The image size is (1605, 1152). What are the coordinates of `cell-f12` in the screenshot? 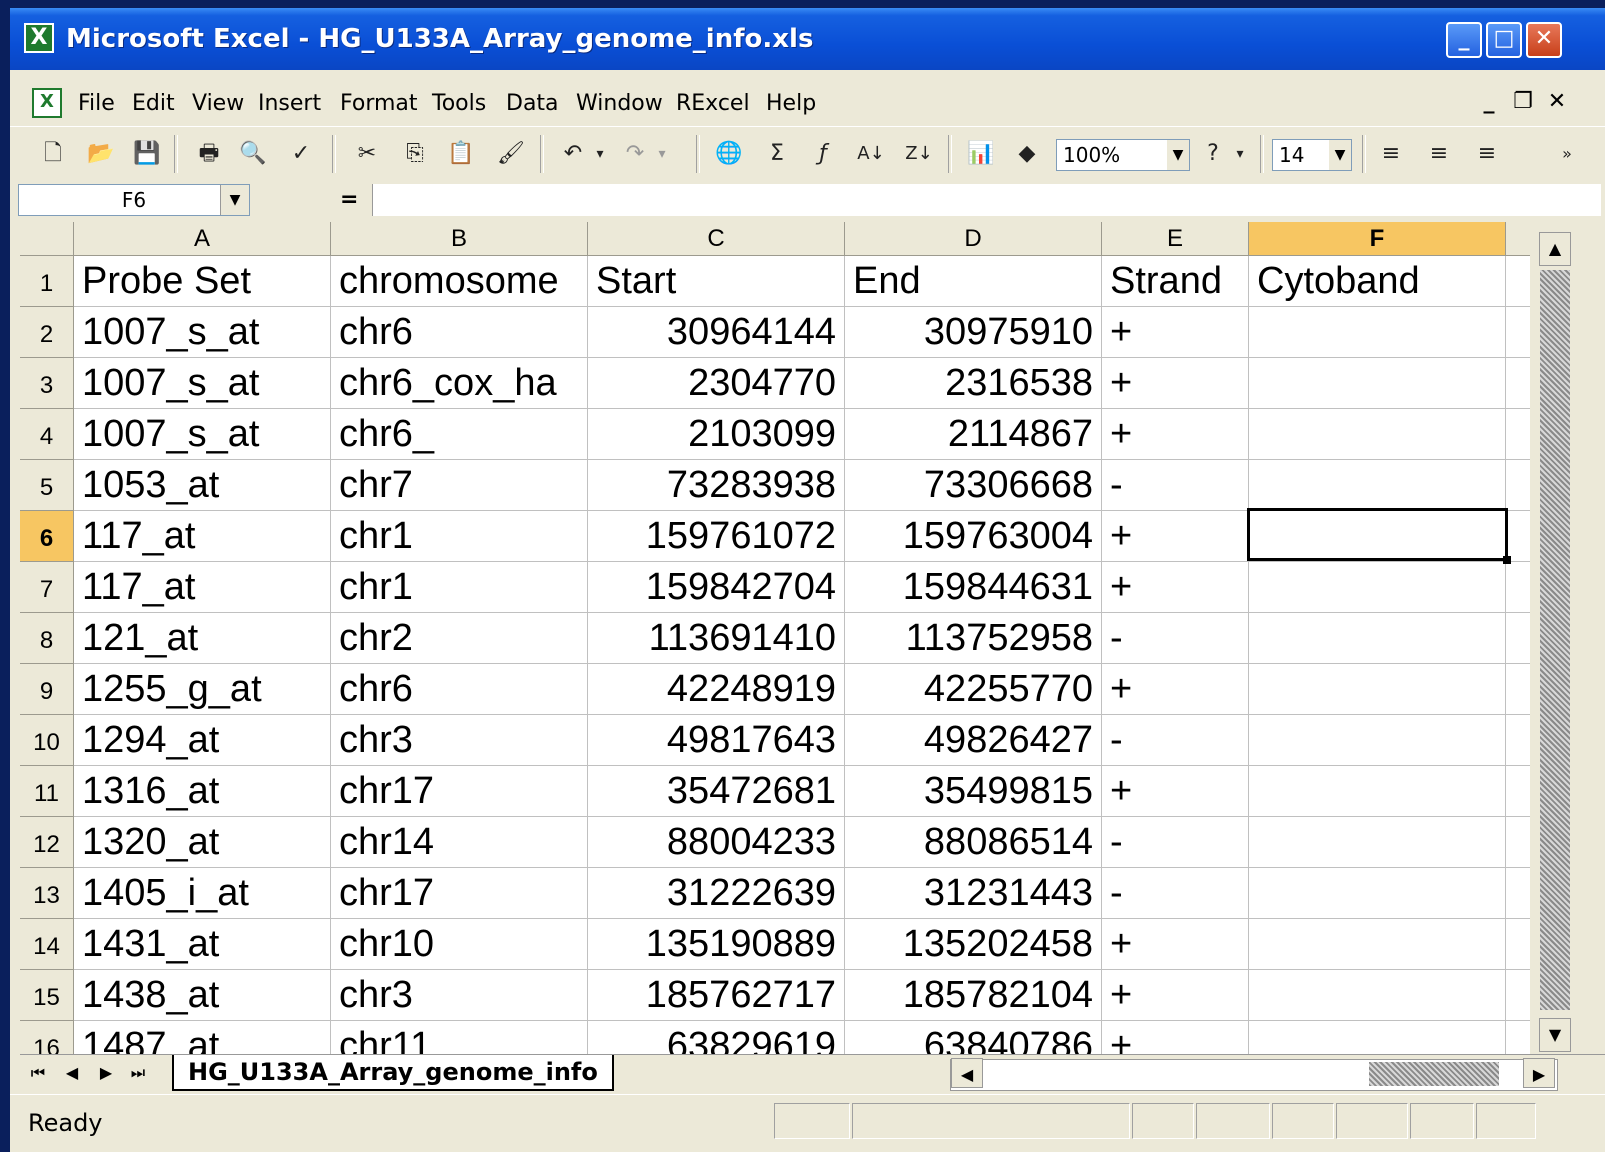 It's located at (1377, 842).